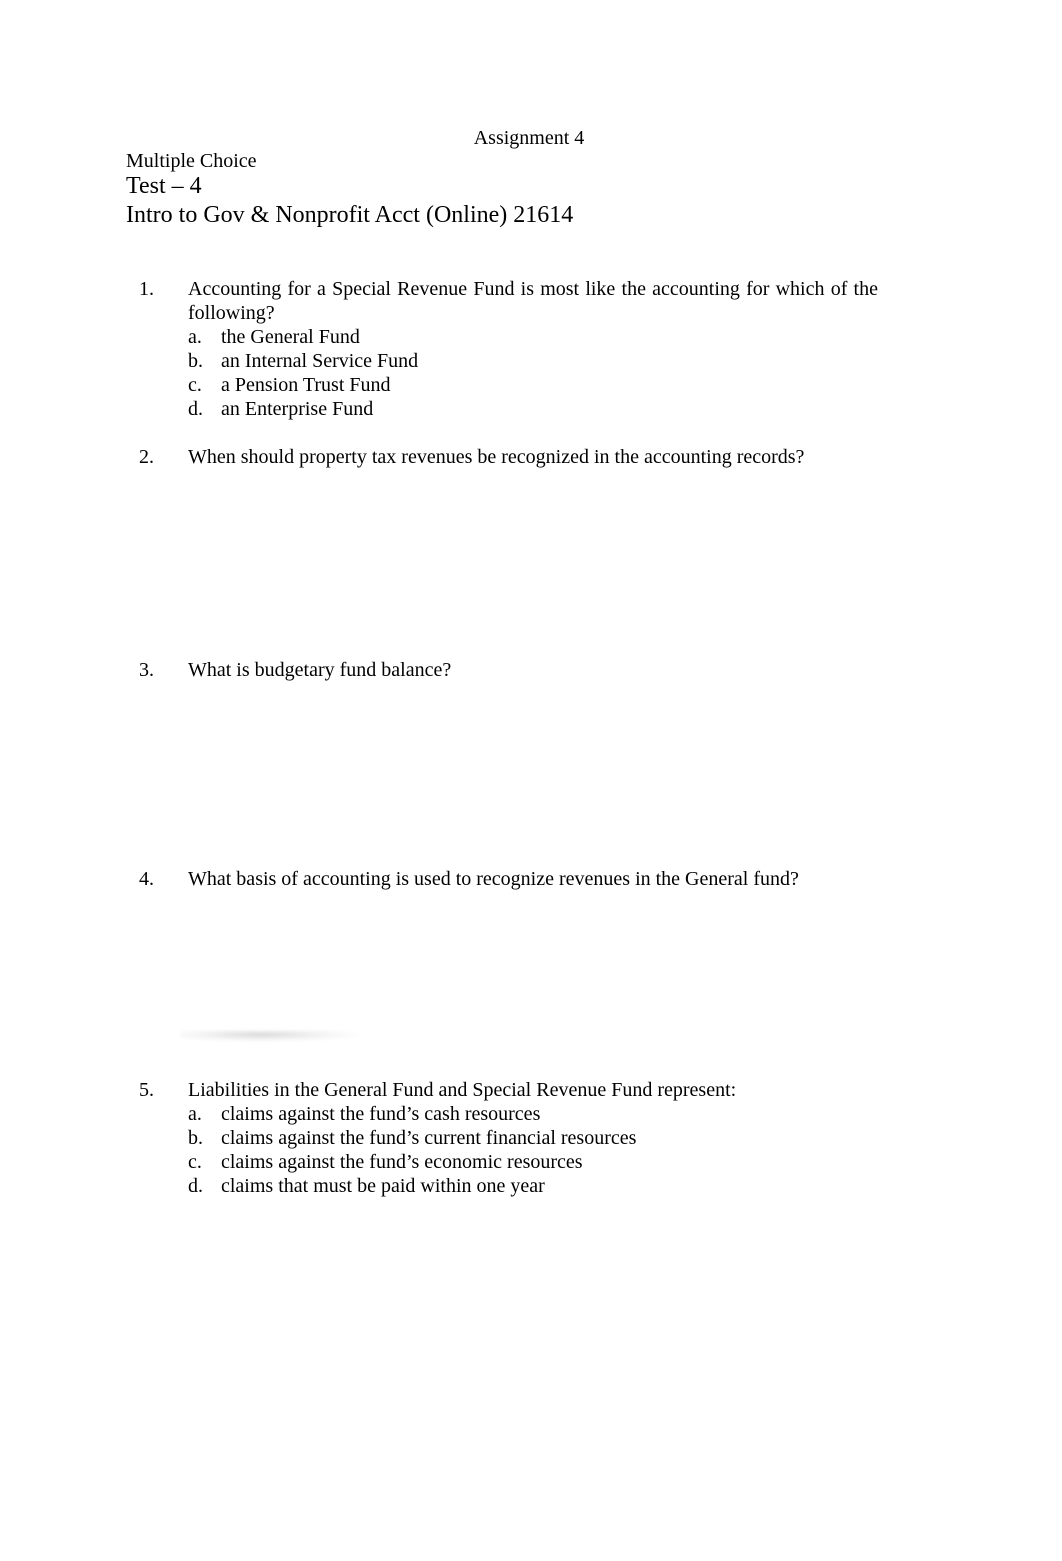  What do you see at coordinates (529, 138) in the screenshot?
I see `document-title: Assignment 4` at bounding box center [529, 138].